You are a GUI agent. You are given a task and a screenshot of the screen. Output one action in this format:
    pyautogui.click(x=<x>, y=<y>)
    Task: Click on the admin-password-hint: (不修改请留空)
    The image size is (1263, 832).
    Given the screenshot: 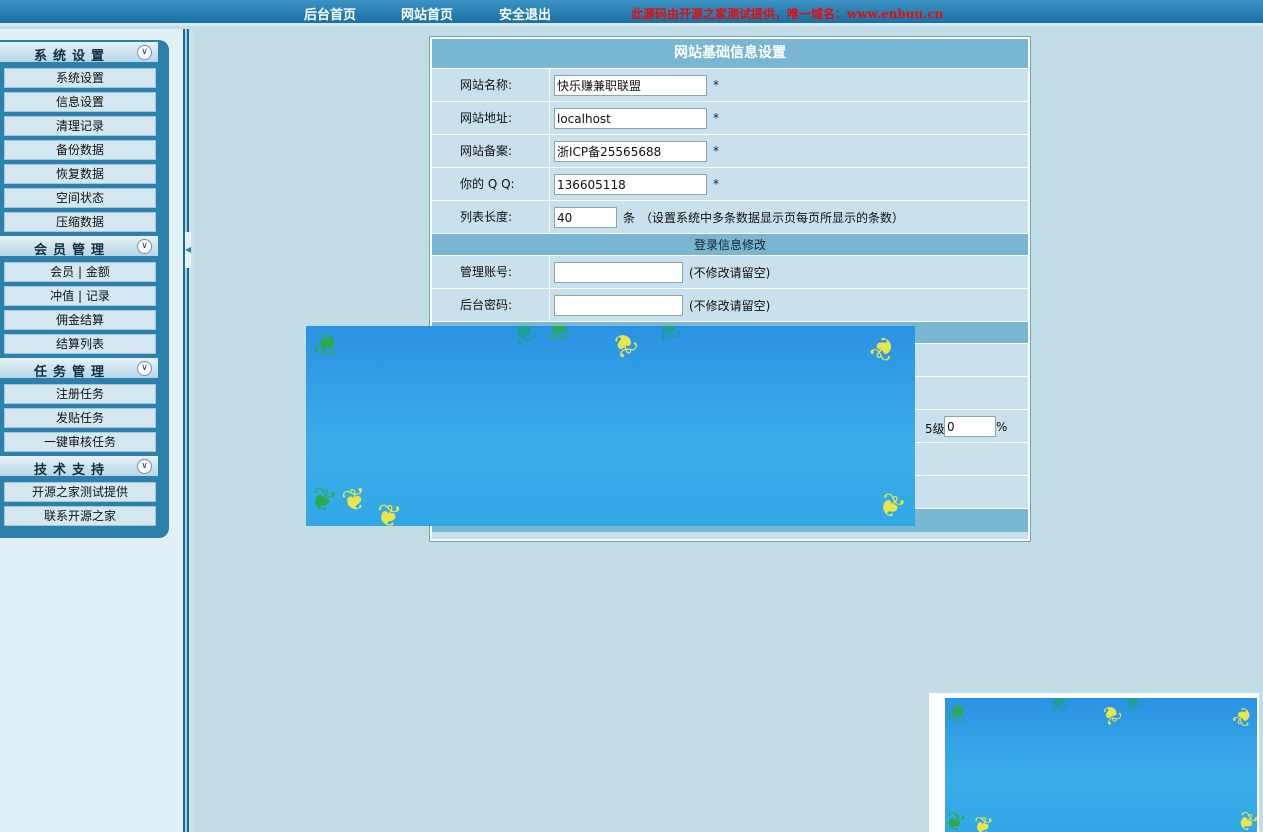 What is the action you would take?
    pyautogui.click(x=730, y=306)
    